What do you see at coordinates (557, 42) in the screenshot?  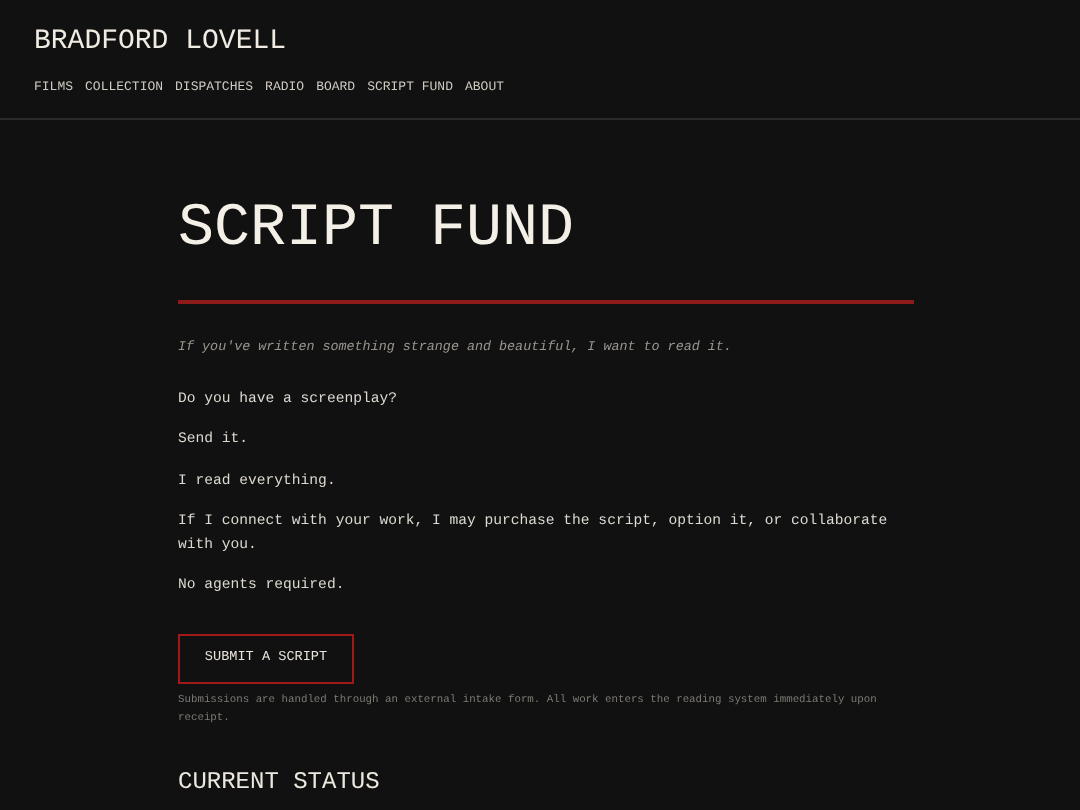 I see `site-title: BRADFORD LOVELL` at bounding box center [557, 42].